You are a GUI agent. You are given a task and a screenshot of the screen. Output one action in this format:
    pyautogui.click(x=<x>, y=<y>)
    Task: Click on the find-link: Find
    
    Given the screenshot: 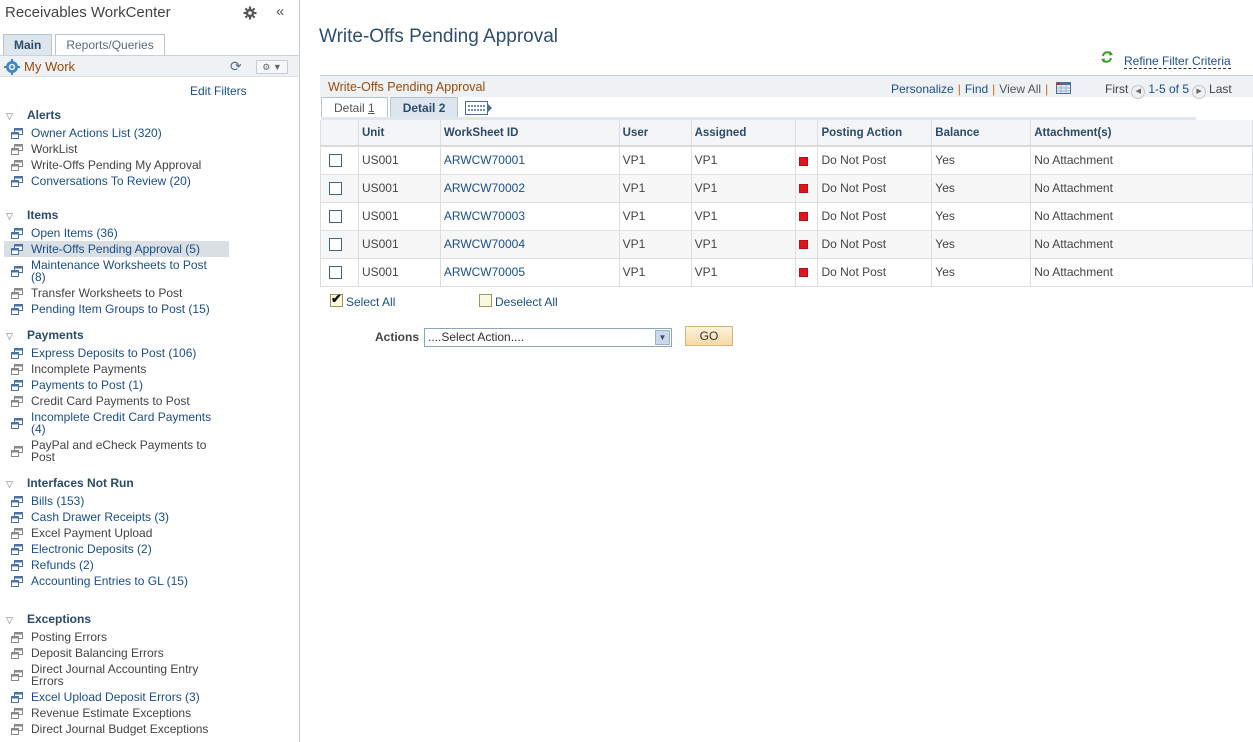 What is the action you would take?
    pyautogui.click(x=976, y=89)
    